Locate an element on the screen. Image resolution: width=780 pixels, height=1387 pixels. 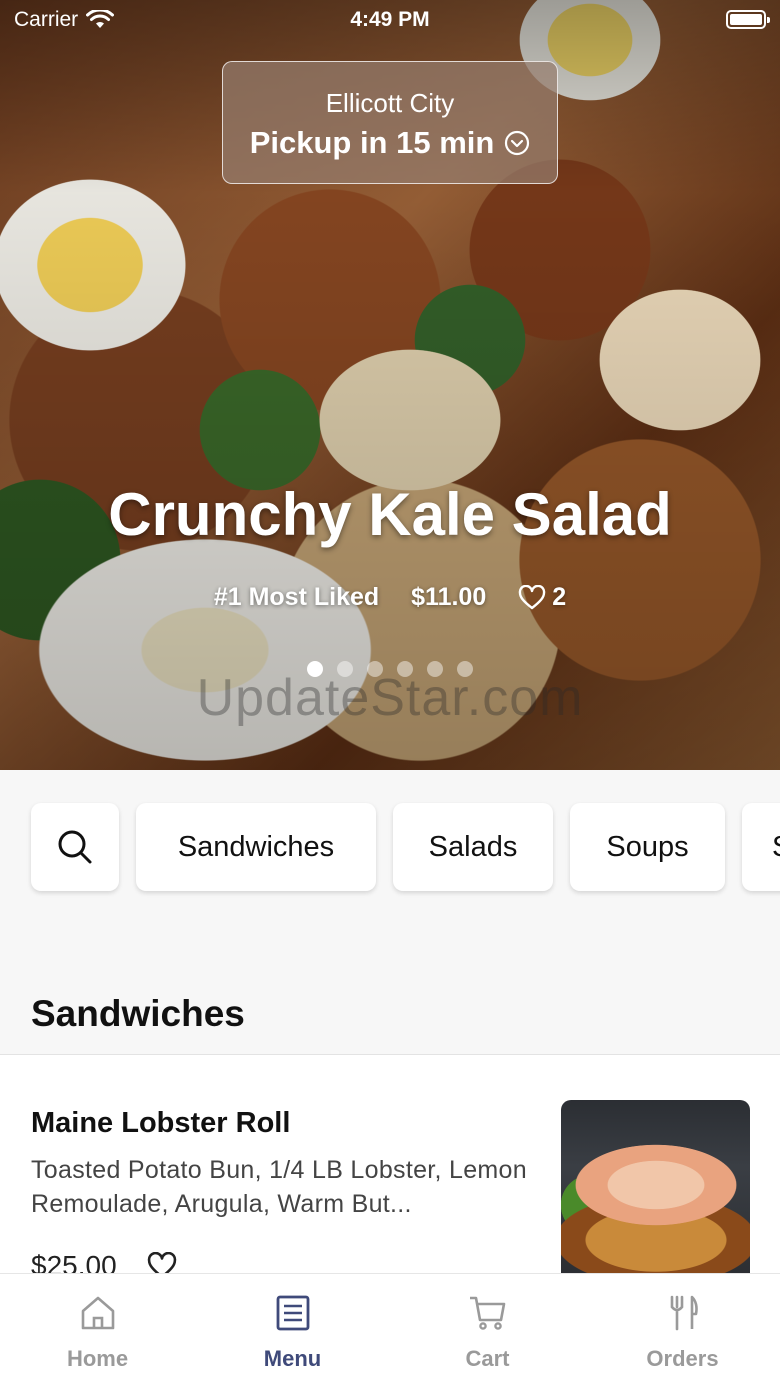
menu-item-price: $25.00 is located at coordinates (74, 1261).